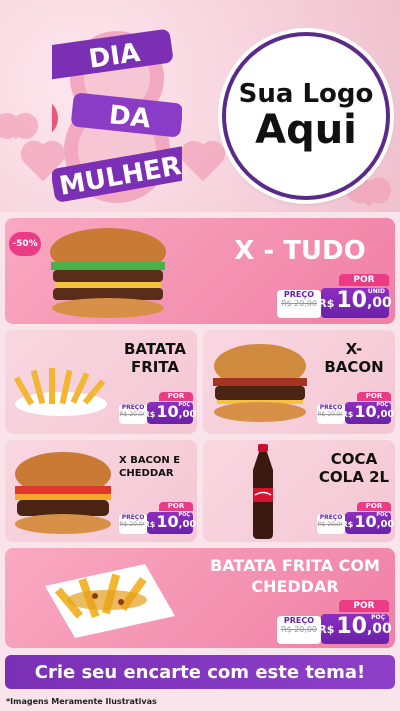 The height and width of the screenshot is (711, 400). I want to click on unit-label: UNID, so click(376, 291).